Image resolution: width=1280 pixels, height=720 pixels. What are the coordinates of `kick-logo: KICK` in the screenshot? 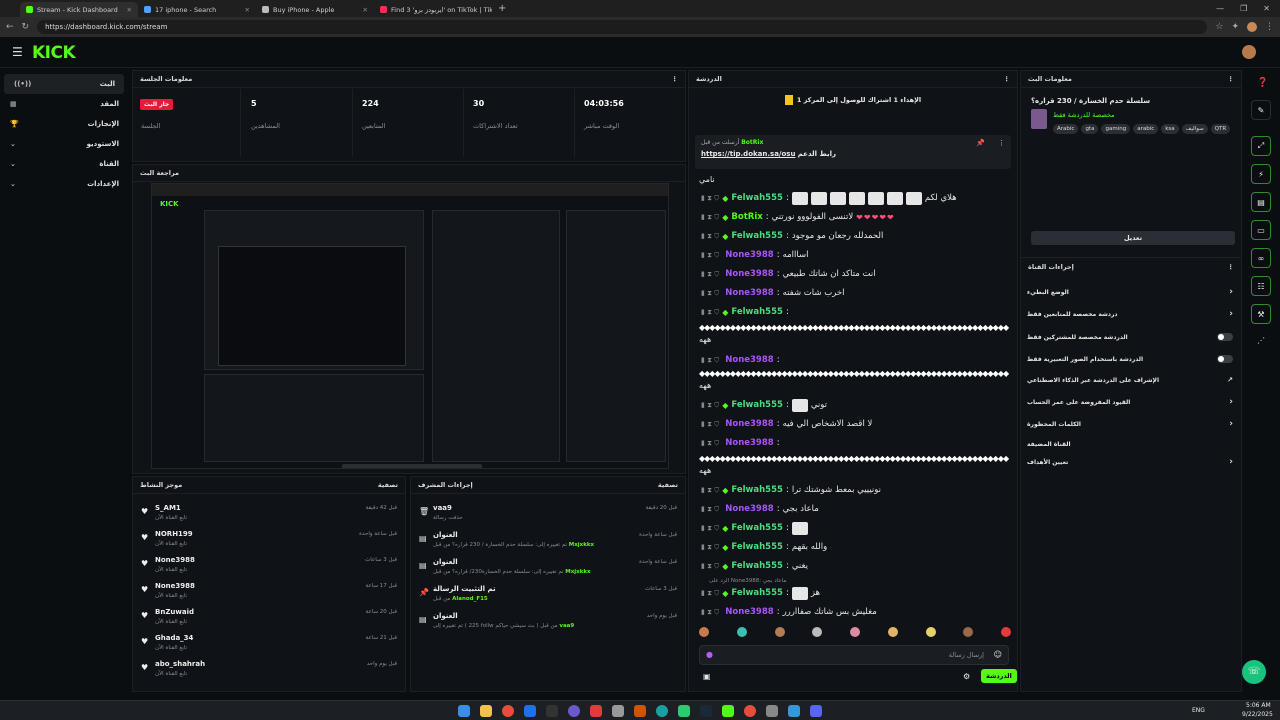 It's located at (54, 53).